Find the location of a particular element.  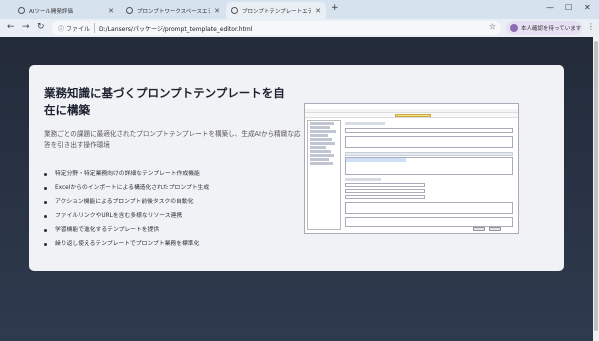

scrollbar-thumb is located at coordinates (596, 186).